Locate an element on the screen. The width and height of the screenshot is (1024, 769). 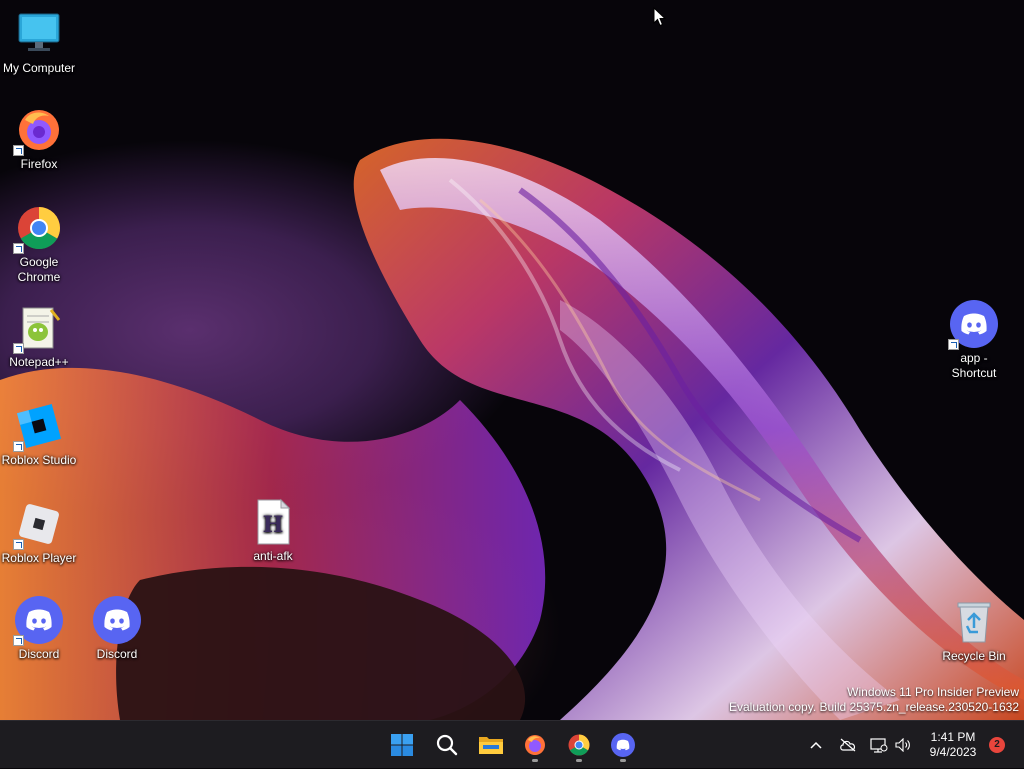
cloud-off-icon is located at coordinates (848, 745).